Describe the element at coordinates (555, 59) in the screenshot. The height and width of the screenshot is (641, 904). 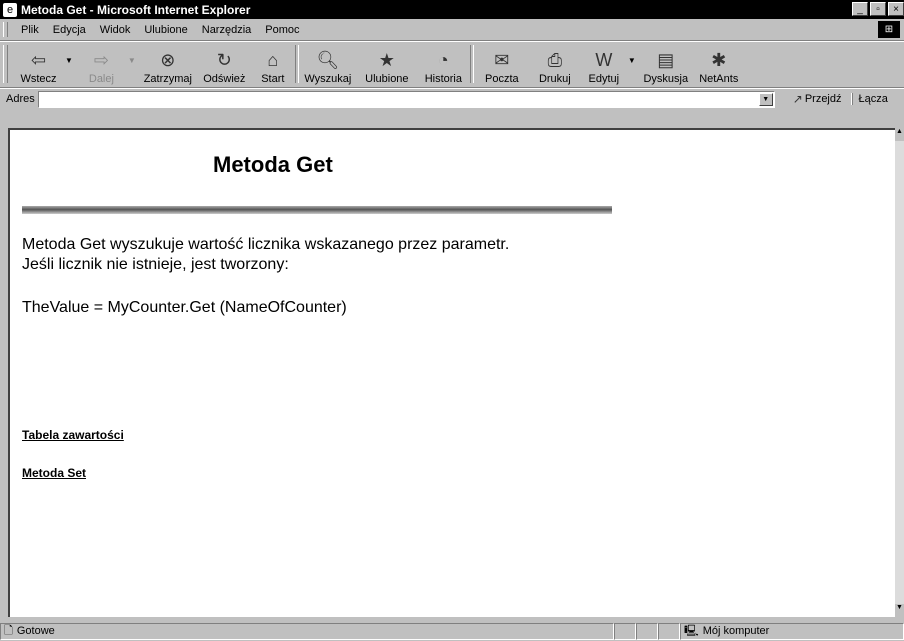
I see `printer-icon: ⎙` at that location.